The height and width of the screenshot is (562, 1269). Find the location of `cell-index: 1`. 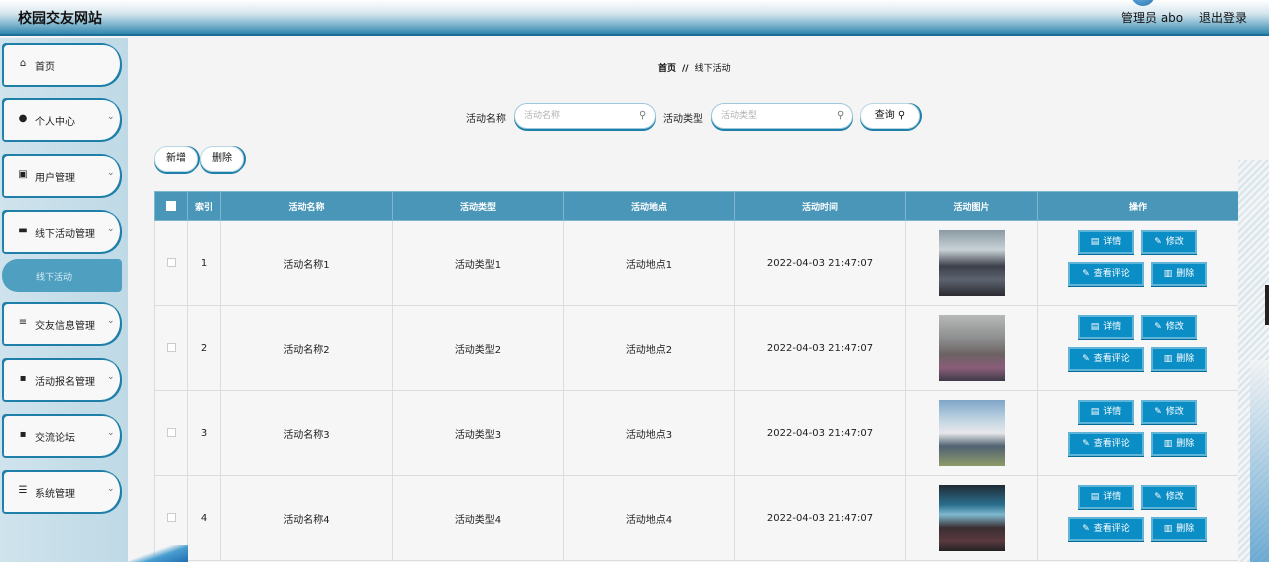

cell-index: 1 is located at coordinates (204, 263).